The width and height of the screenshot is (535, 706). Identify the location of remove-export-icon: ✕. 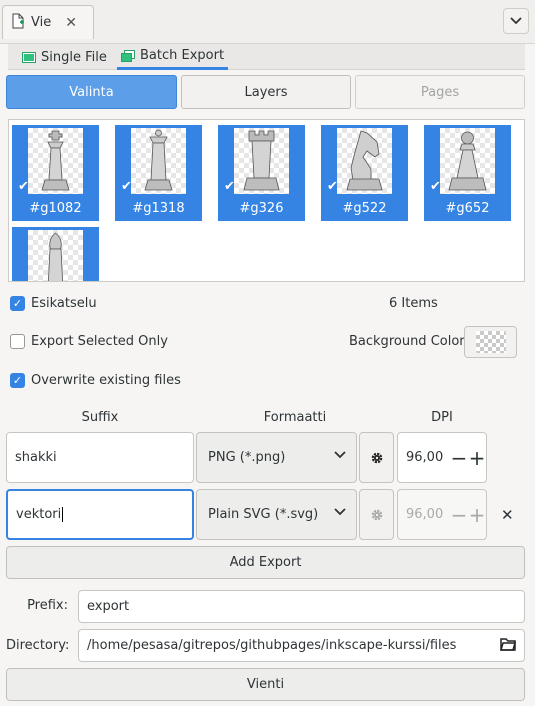
(507, 515).